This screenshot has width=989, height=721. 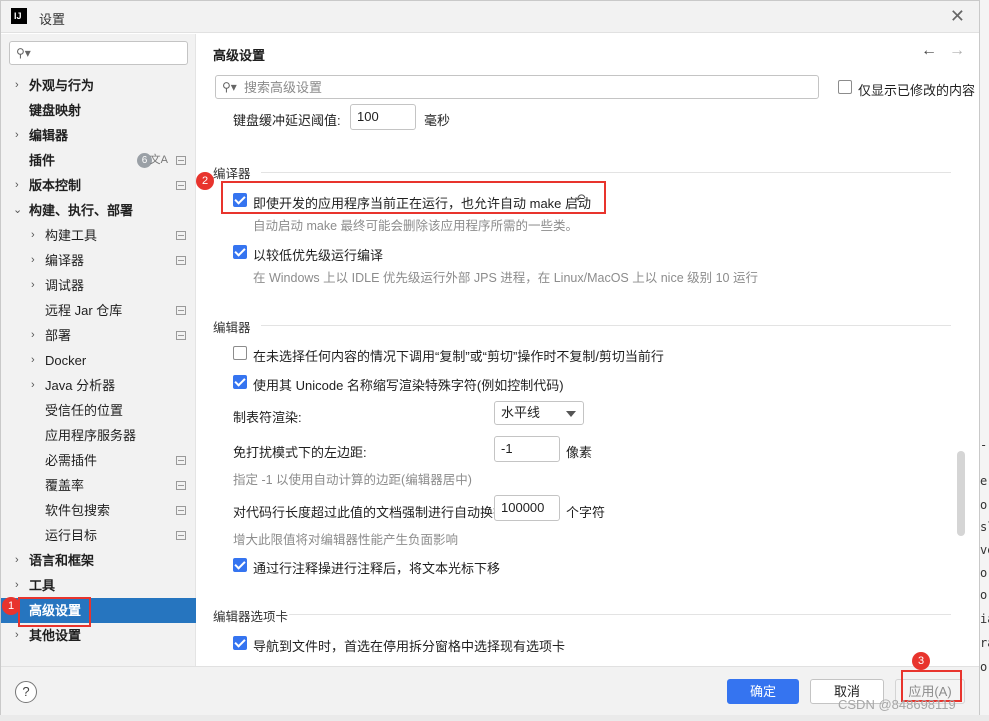 I want to click on title-bar: IJ 设置 ✕, so click(x=490, y=17).